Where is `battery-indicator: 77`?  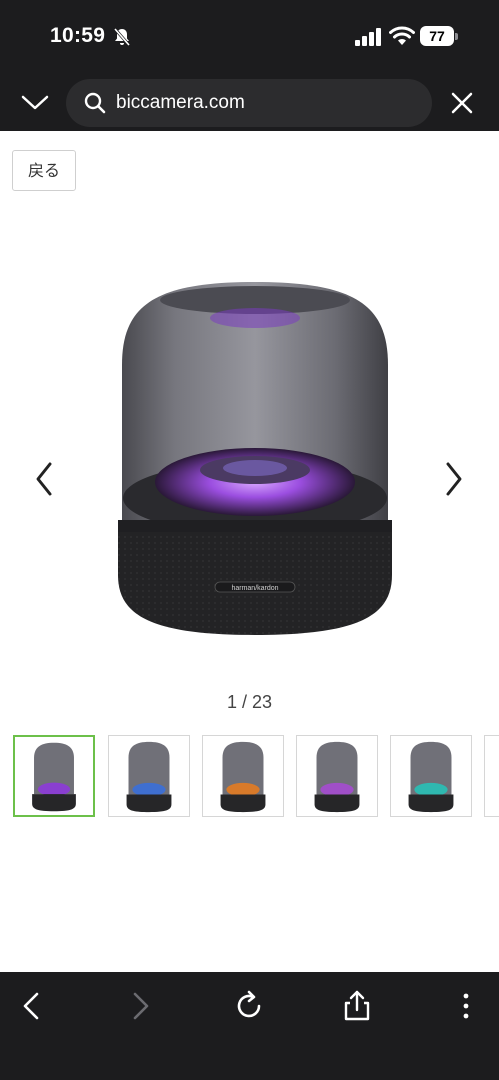
battery-indicator: 77 is located at coordinates (439, 36).